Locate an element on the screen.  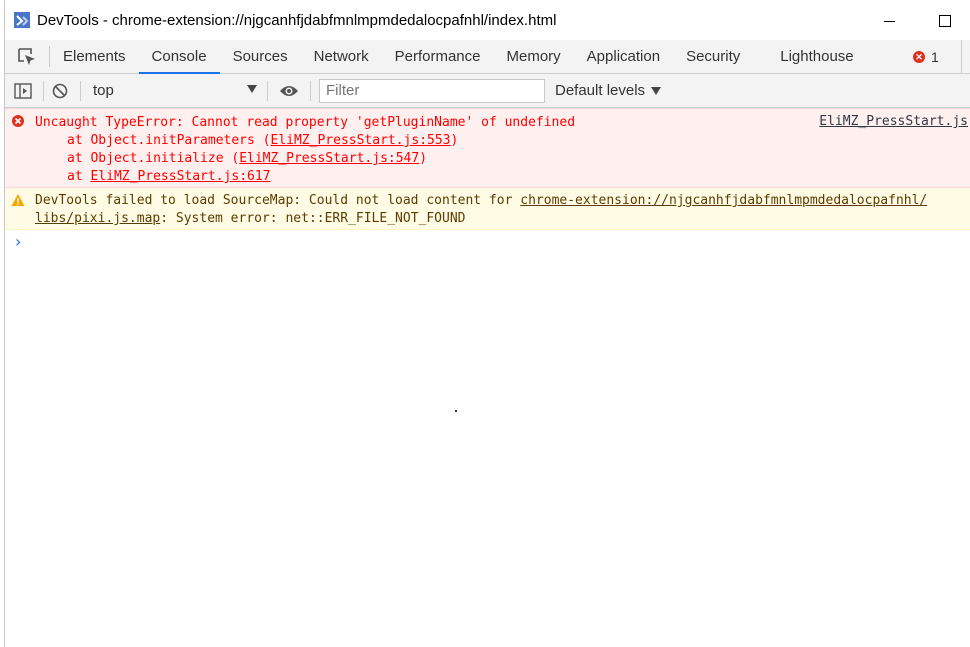
log-levels-label: Default levels is located at coordinates (600, 90).